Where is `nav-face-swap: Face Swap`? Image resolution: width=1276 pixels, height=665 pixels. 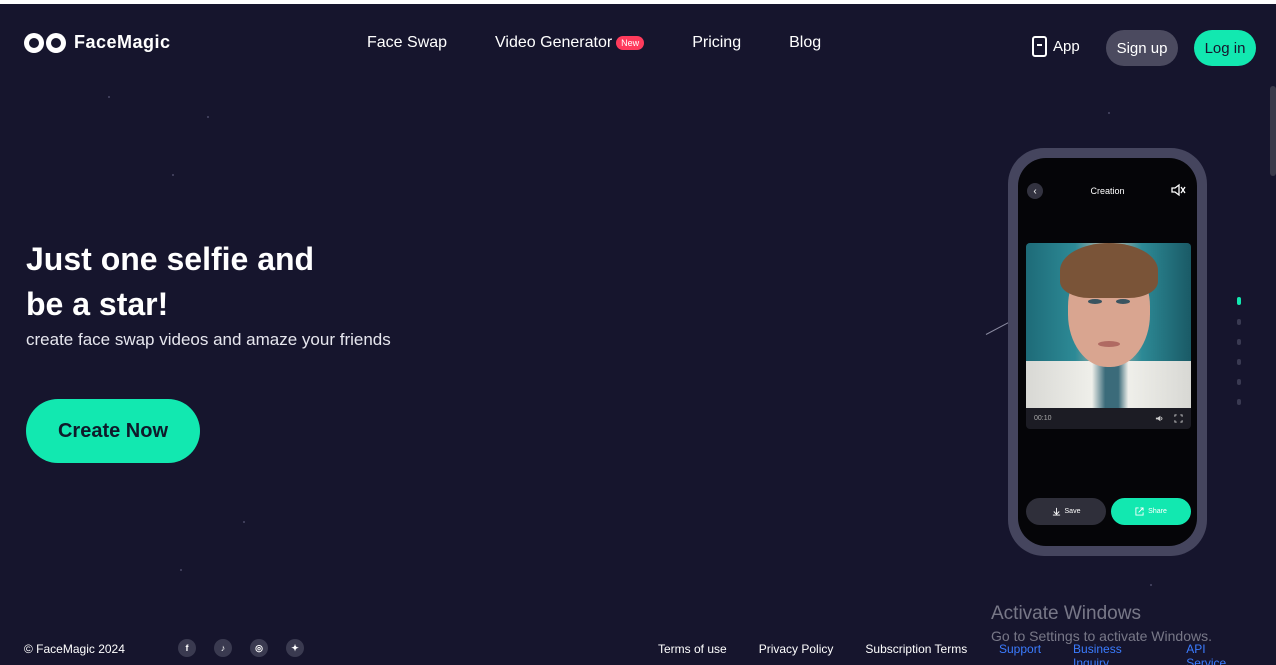
nav-face-swap: Face Swap is located at coordinates (407, 43).